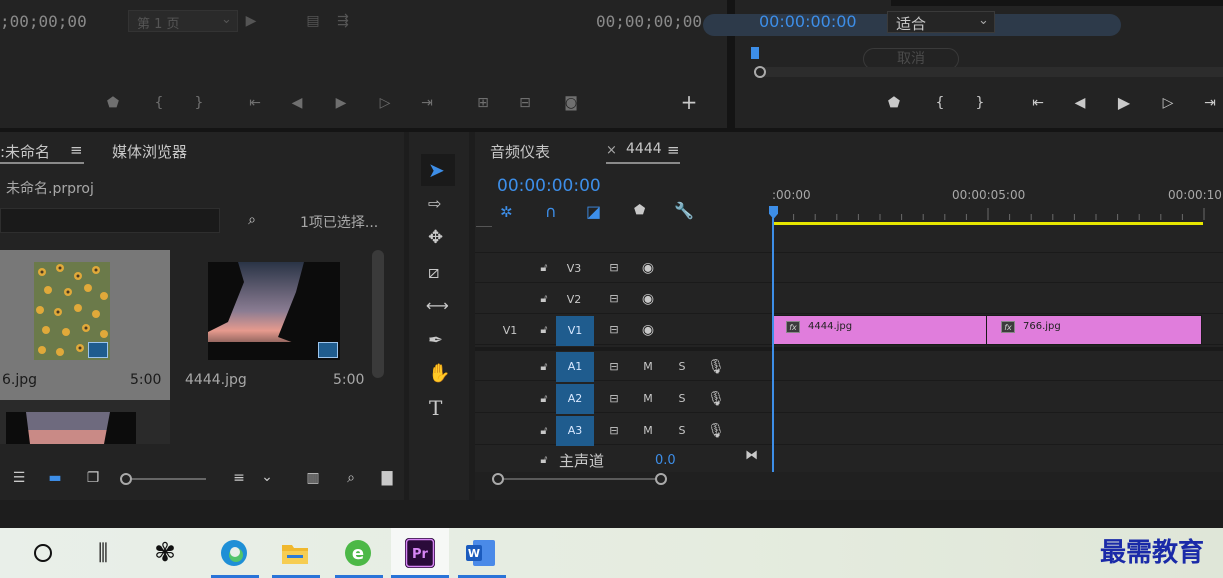 This screenshot has width=1223, height=578. Describe the element at coordinates (313, 478) in the screenshot. I see `automate-sequence-icon: ▥` at that location.